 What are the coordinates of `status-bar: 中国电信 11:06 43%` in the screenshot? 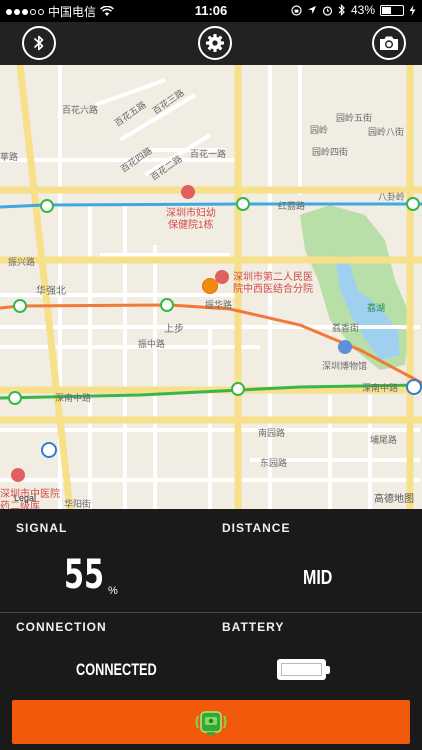 It's located at (211, 11).